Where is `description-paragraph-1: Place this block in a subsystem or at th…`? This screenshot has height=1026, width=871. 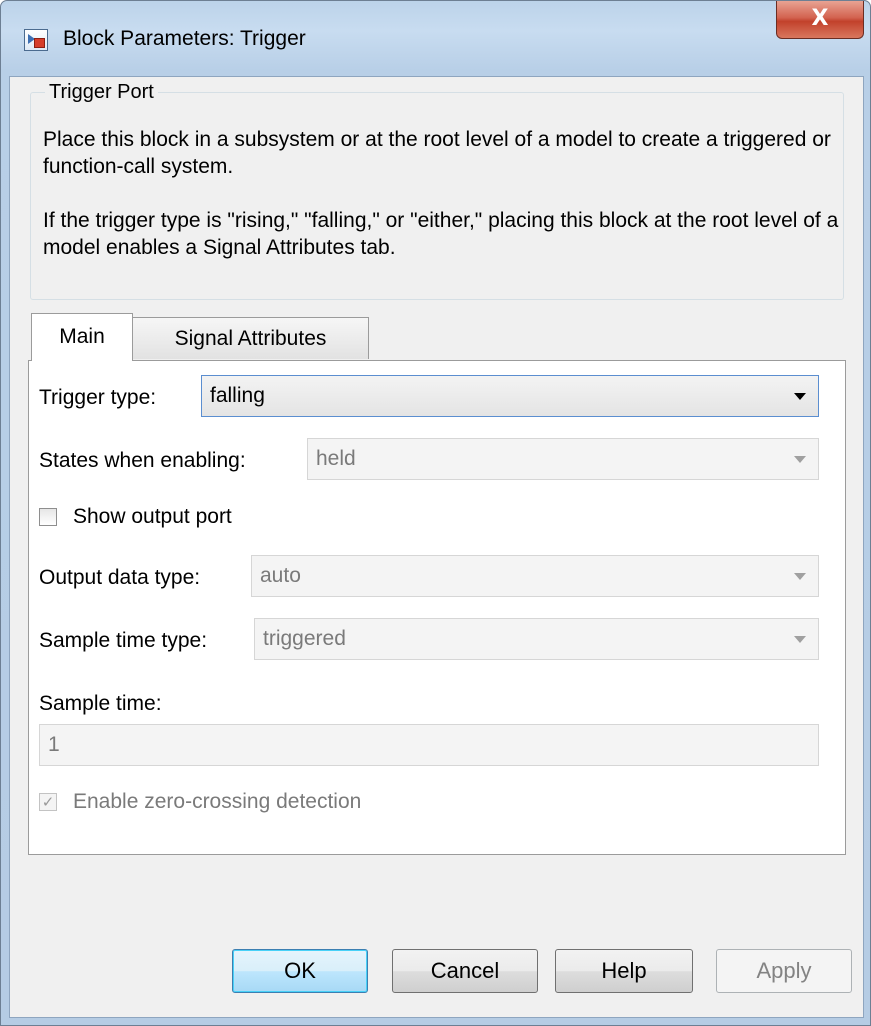 description-paragraph-1: Place this block in a subsystem or at th… is located at coordinates (437, 153).